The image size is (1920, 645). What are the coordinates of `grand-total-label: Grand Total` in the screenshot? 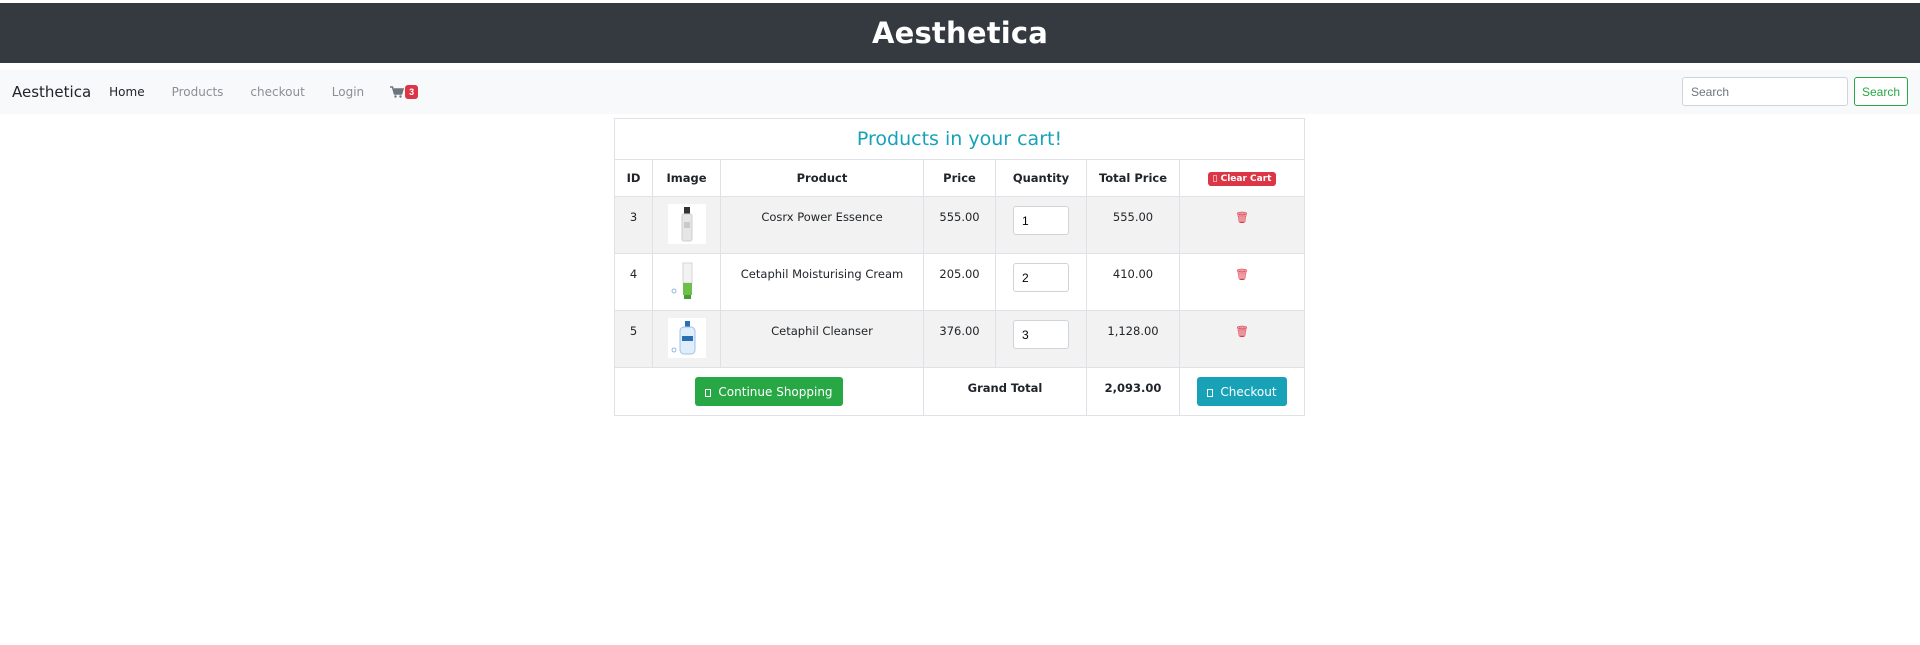 It's located at (1005, 391).